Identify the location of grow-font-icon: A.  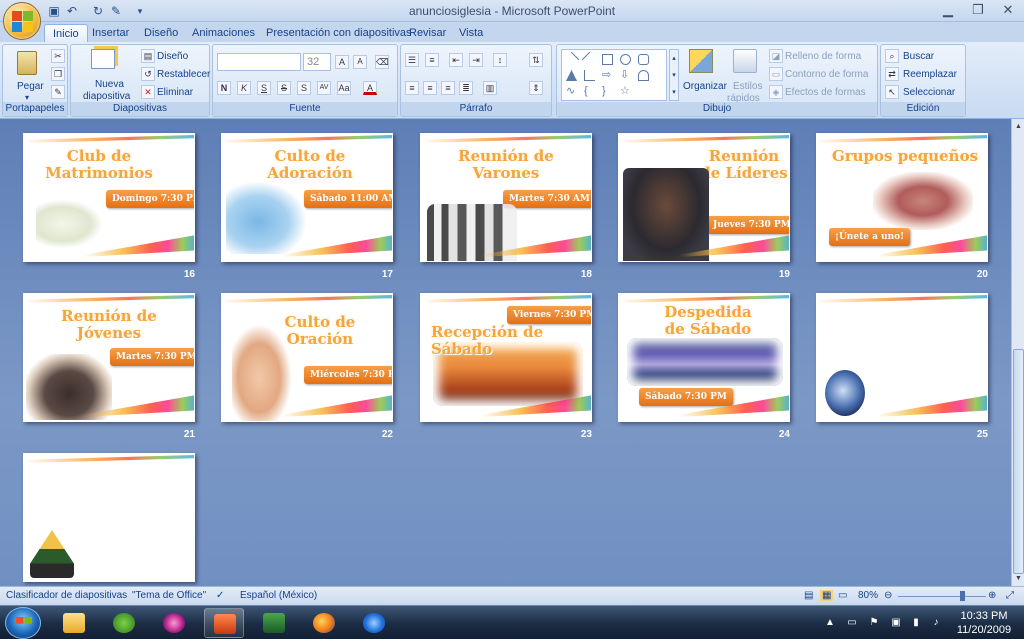
(342, 62).